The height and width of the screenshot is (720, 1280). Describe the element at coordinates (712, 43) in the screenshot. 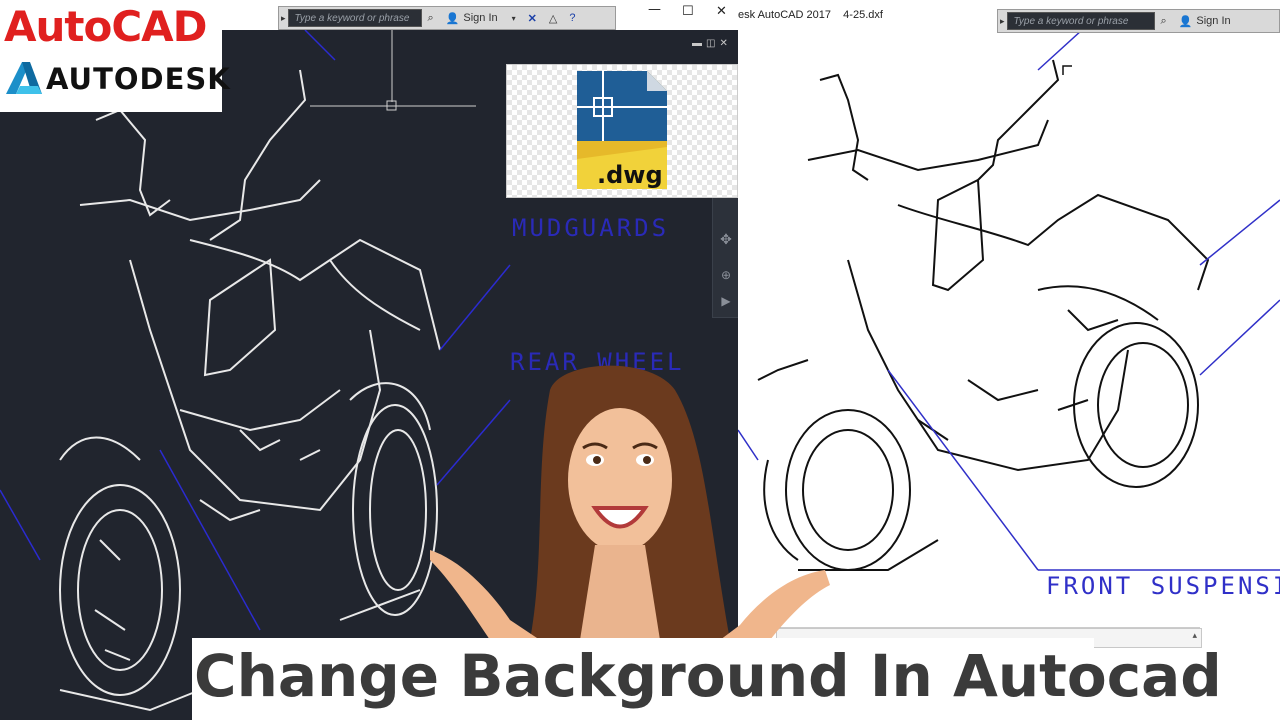

I see `viewport-controls: ▬◫✕` at that location.